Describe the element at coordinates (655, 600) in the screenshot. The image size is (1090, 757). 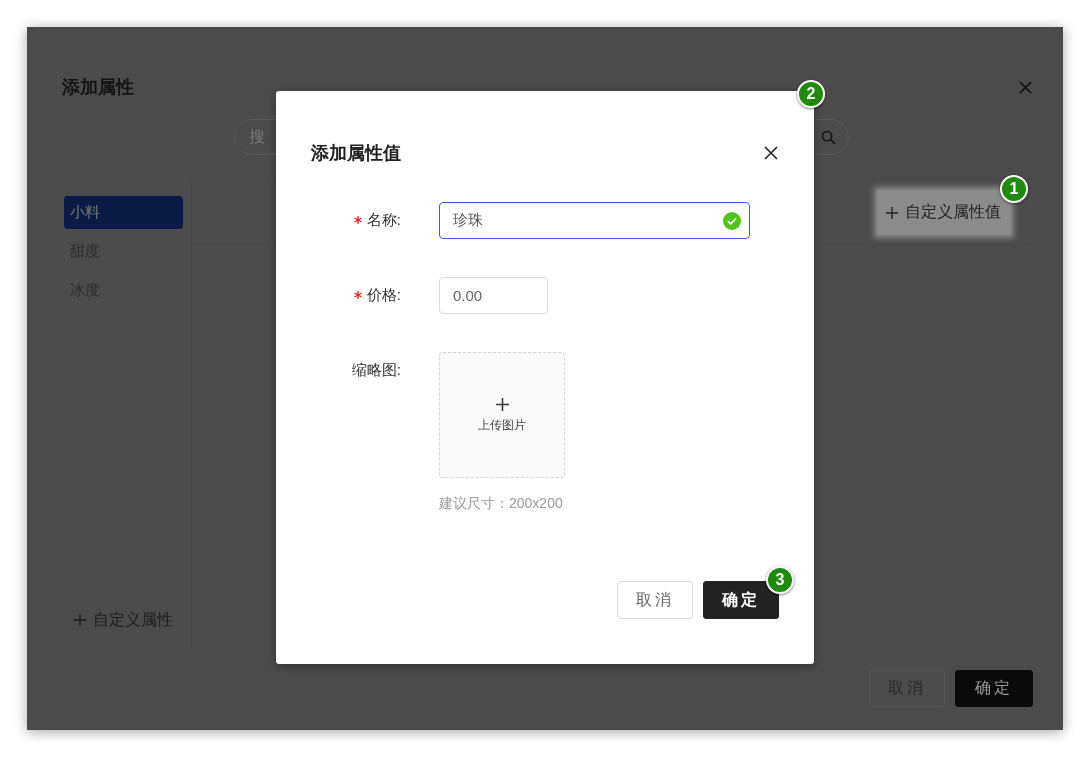
I see `cancel-button: 取消` at that location.